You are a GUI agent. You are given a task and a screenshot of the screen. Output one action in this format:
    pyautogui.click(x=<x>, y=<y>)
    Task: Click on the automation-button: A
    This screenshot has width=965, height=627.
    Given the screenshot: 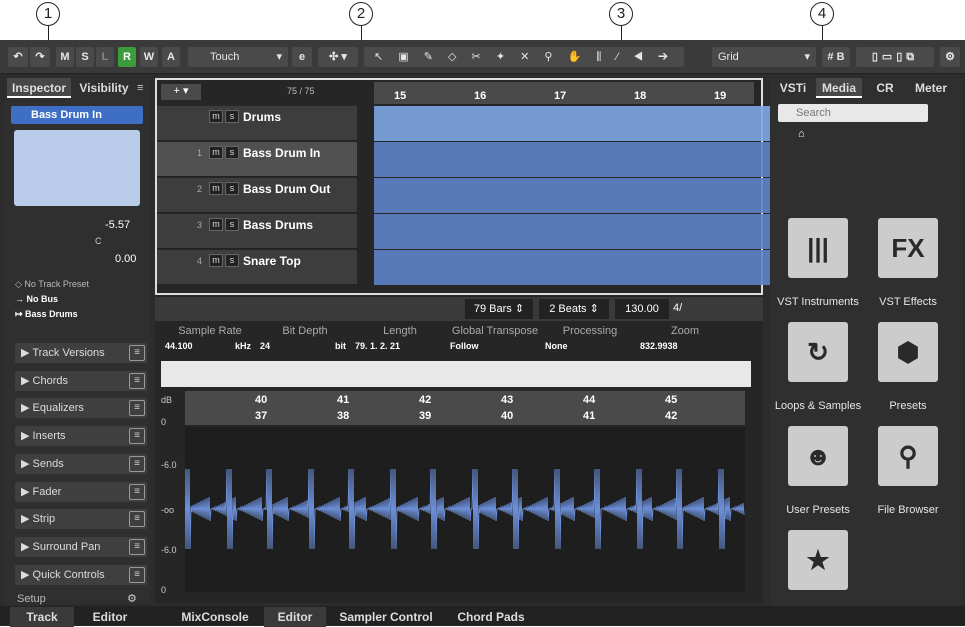 What is the action you would take?
    pyautogui.click(x=171, y=57)
    